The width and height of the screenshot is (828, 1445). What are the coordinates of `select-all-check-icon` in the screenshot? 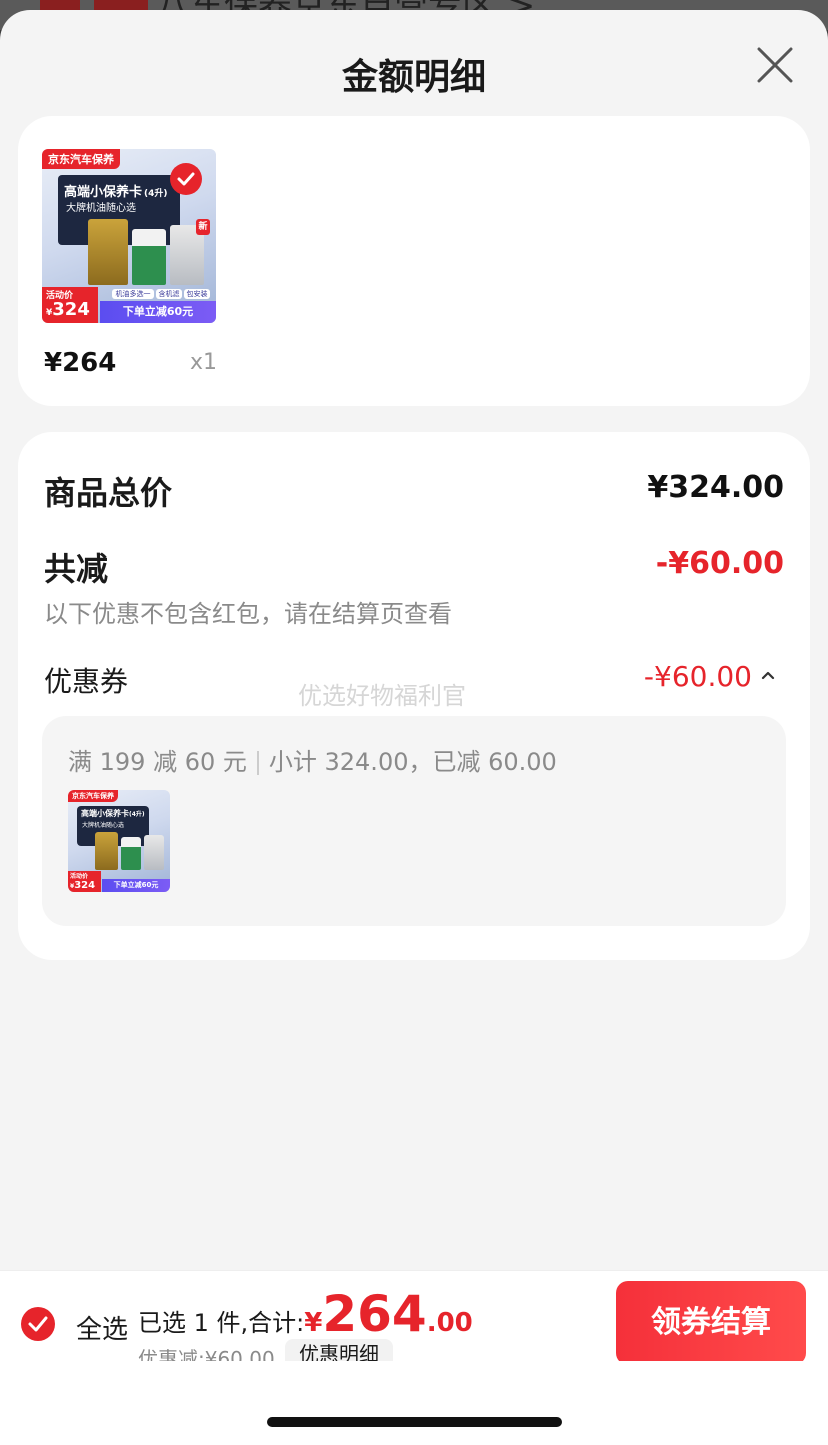 It's located at (38, 1324).